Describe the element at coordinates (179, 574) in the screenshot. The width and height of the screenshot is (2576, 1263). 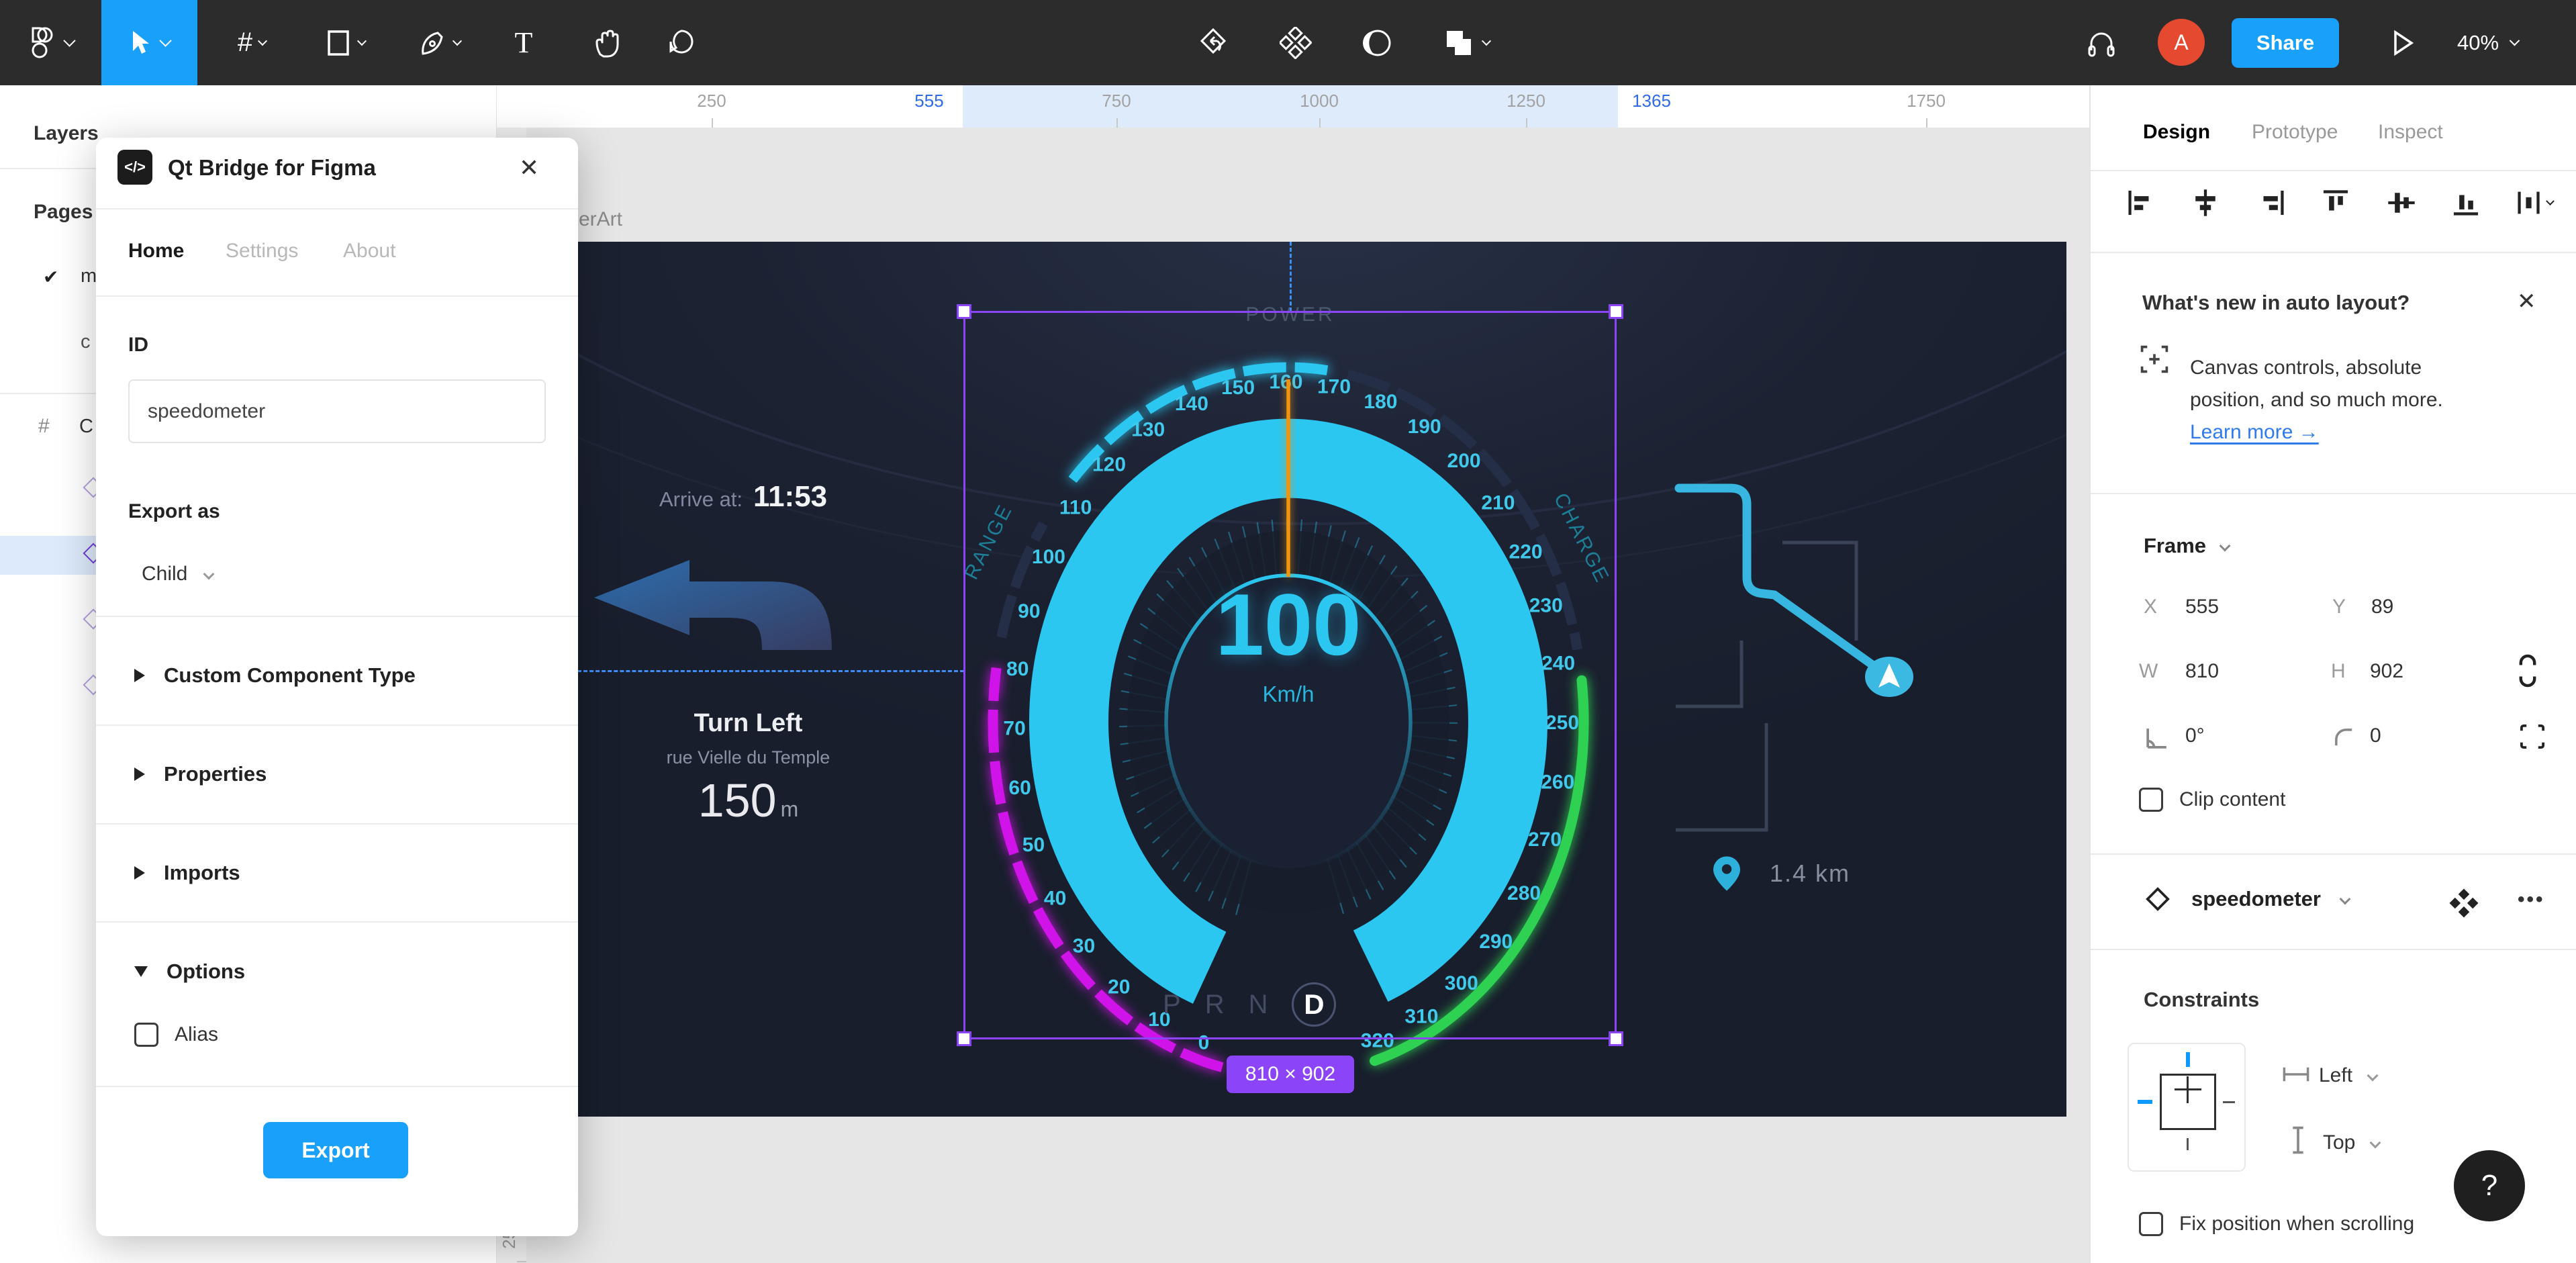
I see `export-as-dropdown: Child` at that location.